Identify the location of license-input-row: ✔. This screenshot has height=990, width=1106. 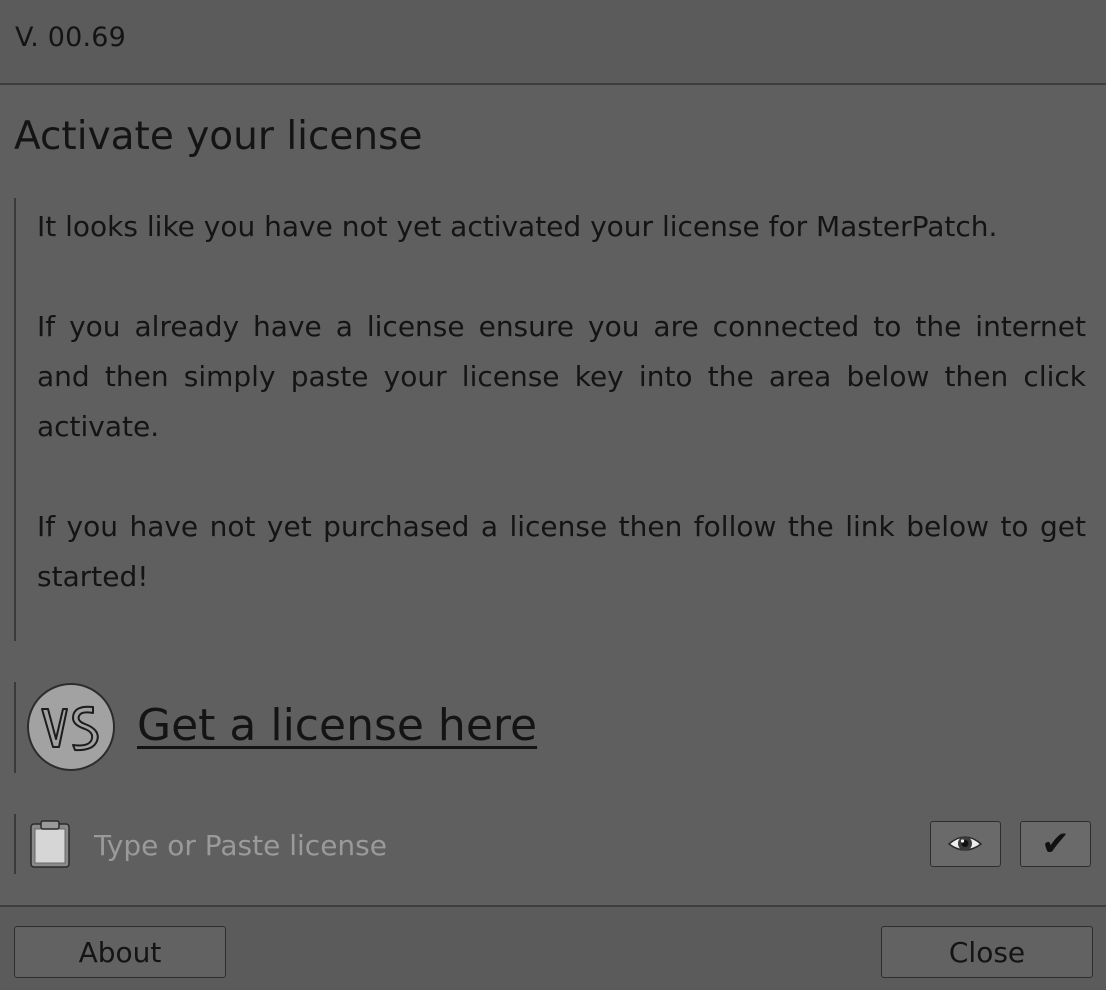
(553, 844).